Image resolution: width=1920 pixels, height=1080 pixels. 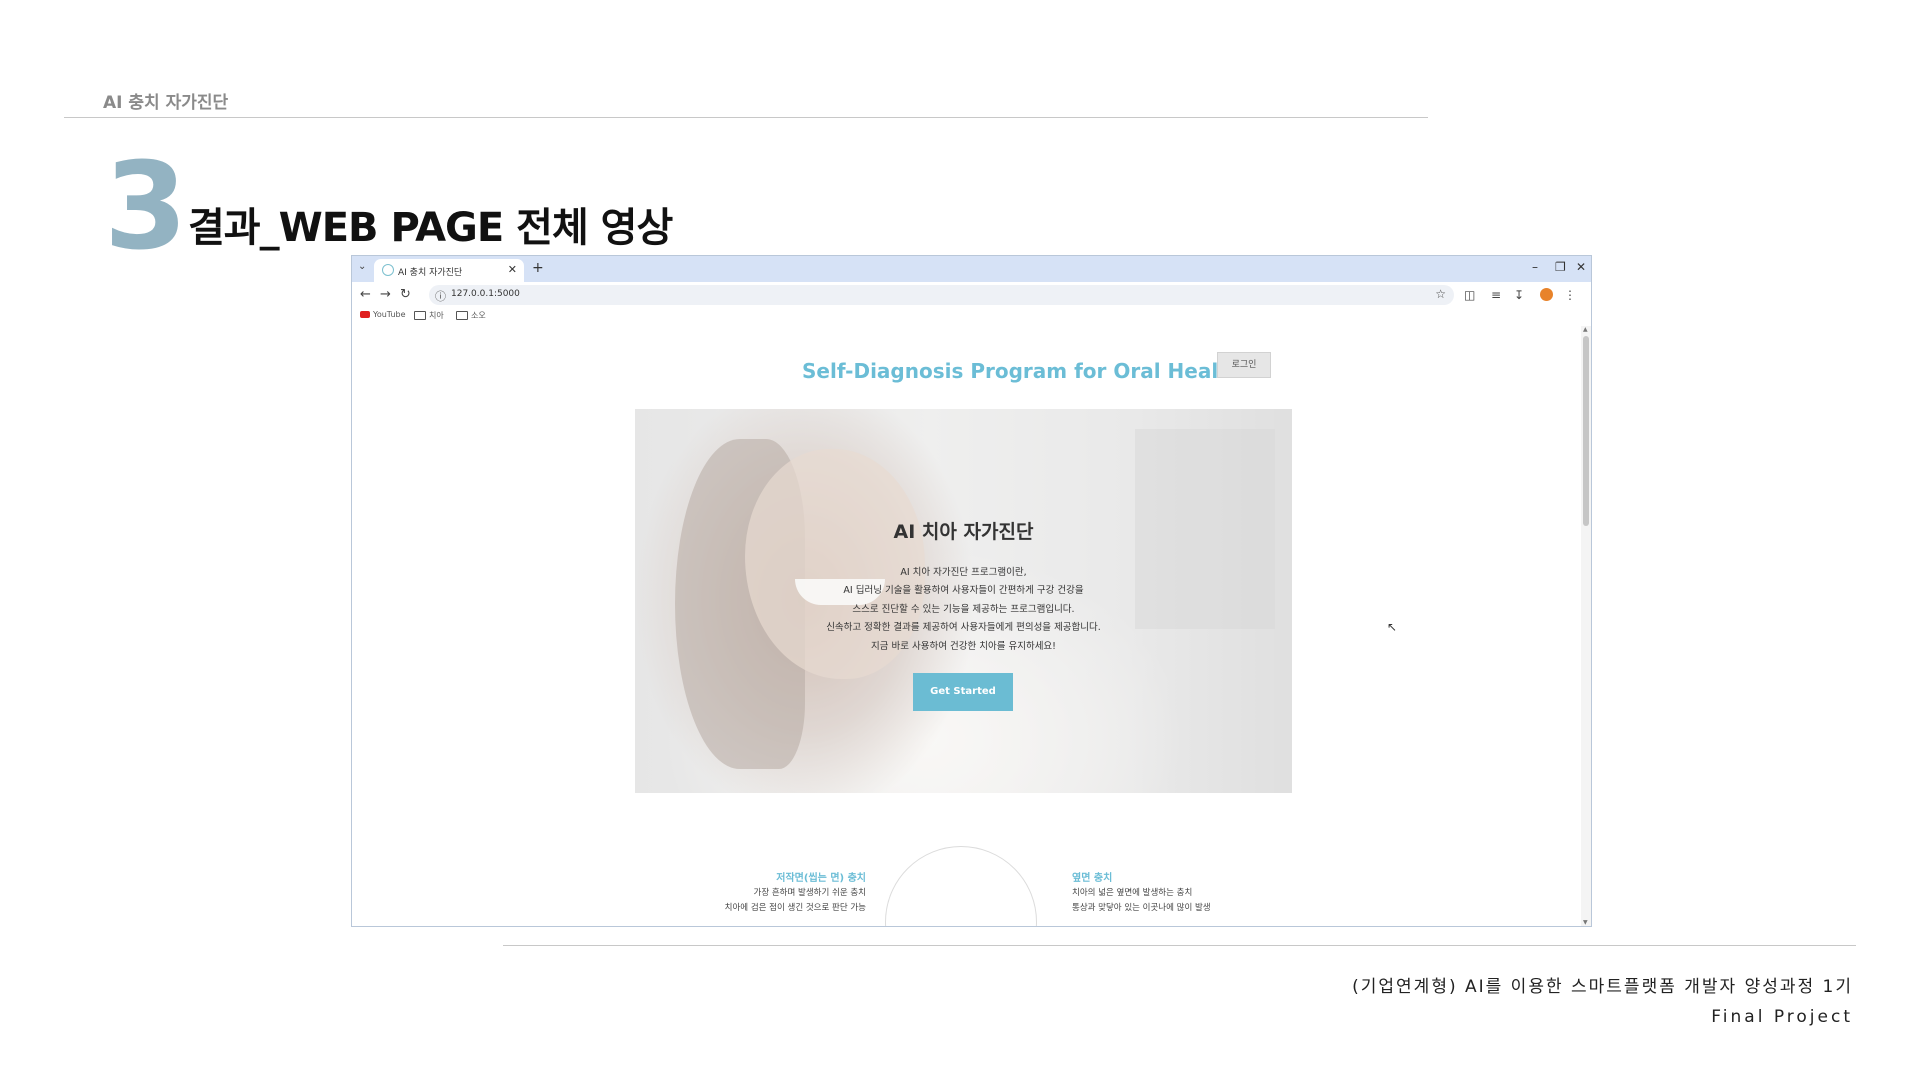 What do you see at coordinates (963, 646) in the screenshot?
I see `hero-text-line: 지금 바로 사용하여 건강한 치아를 유지하세요!` at bounding box center [963, 646].